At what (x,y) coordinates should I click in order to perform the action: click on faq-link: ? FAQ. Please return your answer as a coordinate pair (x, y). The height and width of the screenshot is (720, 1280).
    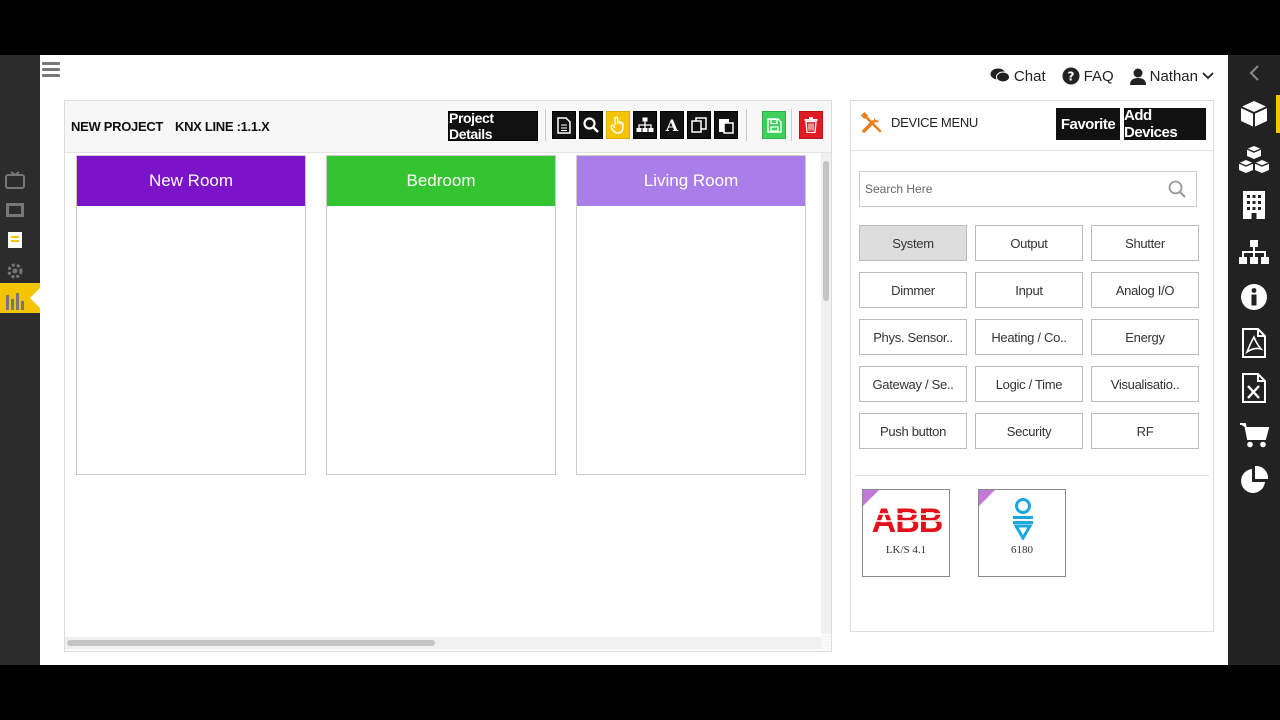
    Looking at the image, I should click on (1088, 76).